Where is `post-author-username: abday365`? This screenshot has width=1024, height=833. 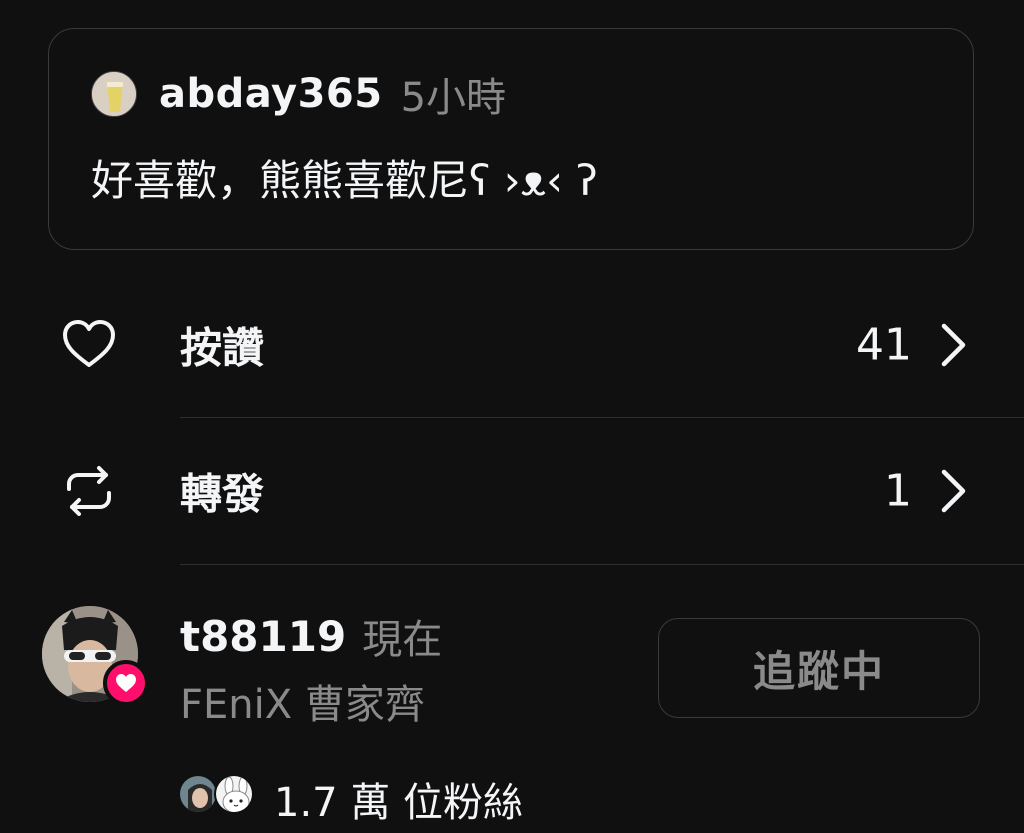
post-author-username: abday365 is located at coordinates (271, 94).